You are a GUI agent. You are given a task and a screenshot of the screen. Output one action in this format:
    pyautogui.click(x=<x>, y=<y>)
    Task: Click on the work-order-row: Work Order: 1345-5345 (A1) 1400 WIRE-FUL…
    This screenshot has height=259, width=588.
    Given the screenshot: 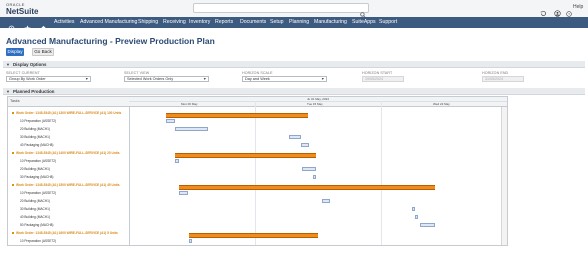 What is the action you would take?
    pyautogui.click(x=72, y=153)
    